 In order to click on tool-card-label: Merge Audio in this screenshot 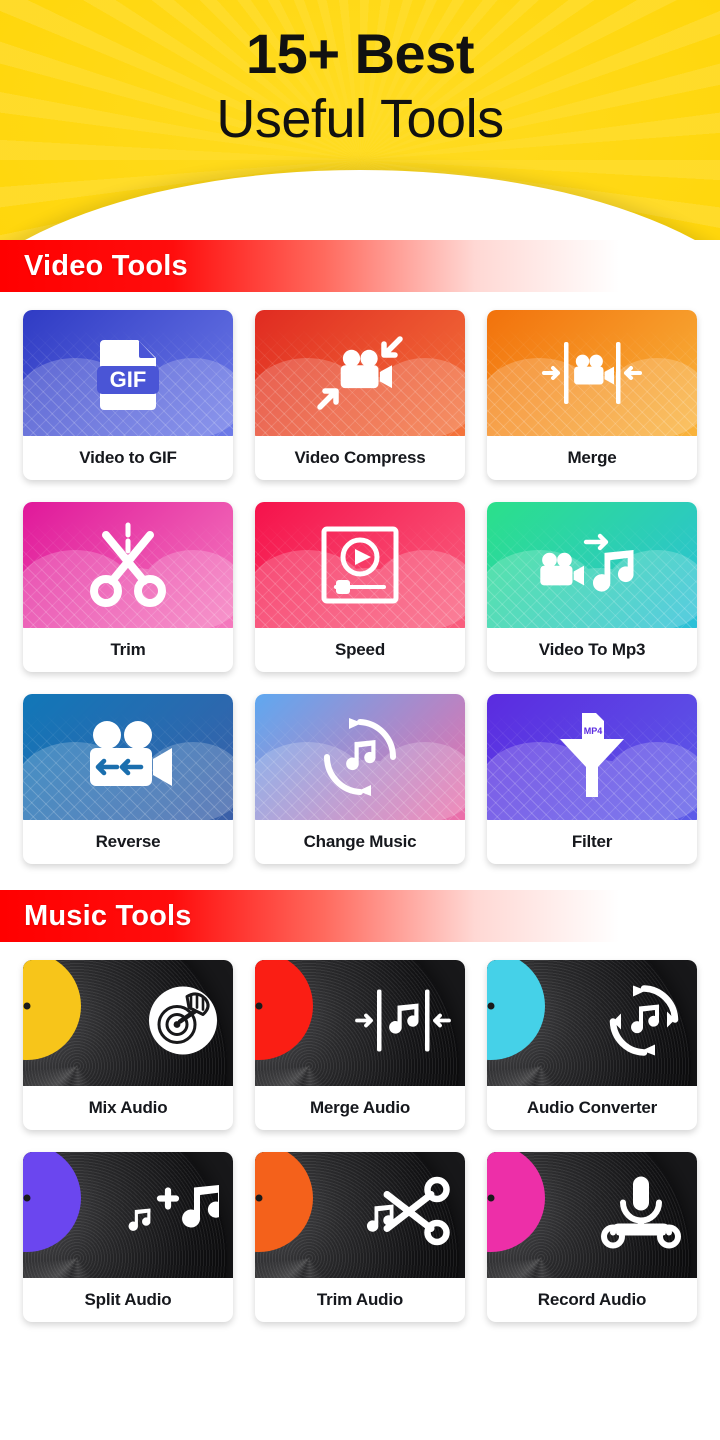, I will do `click(360, 1107)`.